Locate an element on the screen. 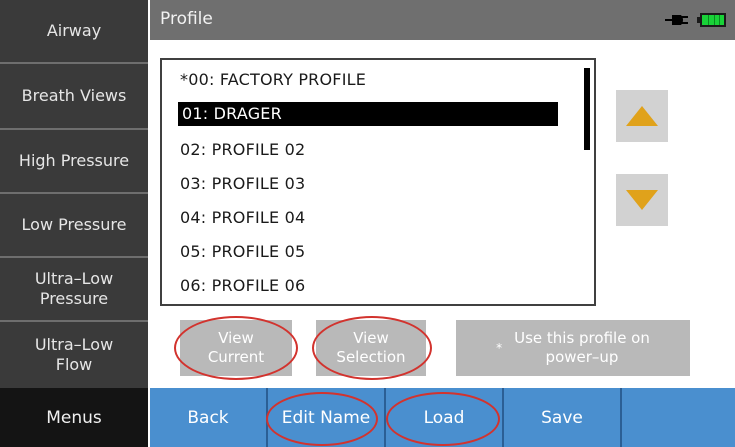  scrollbar is located at coordinates (587, 109).